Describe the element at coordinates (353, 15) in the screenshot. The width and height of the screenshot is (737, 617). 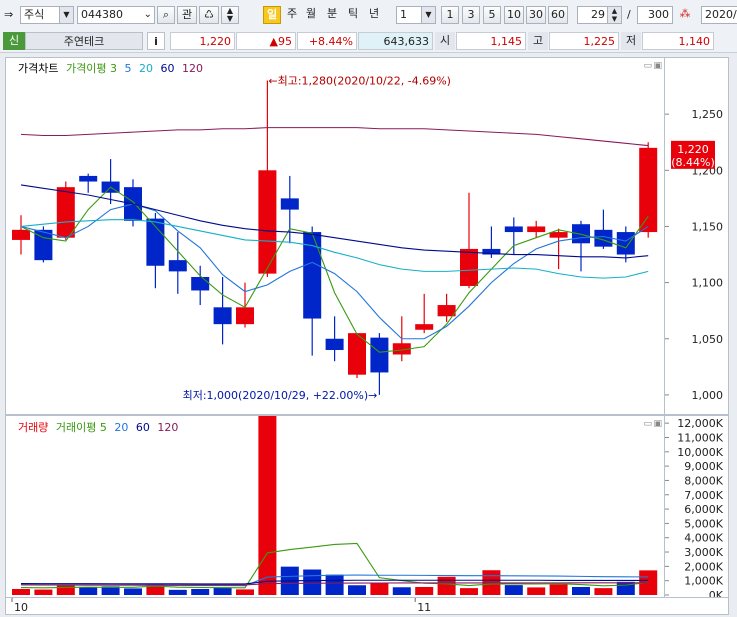
I see `period-tick-button: 틱` at that location.